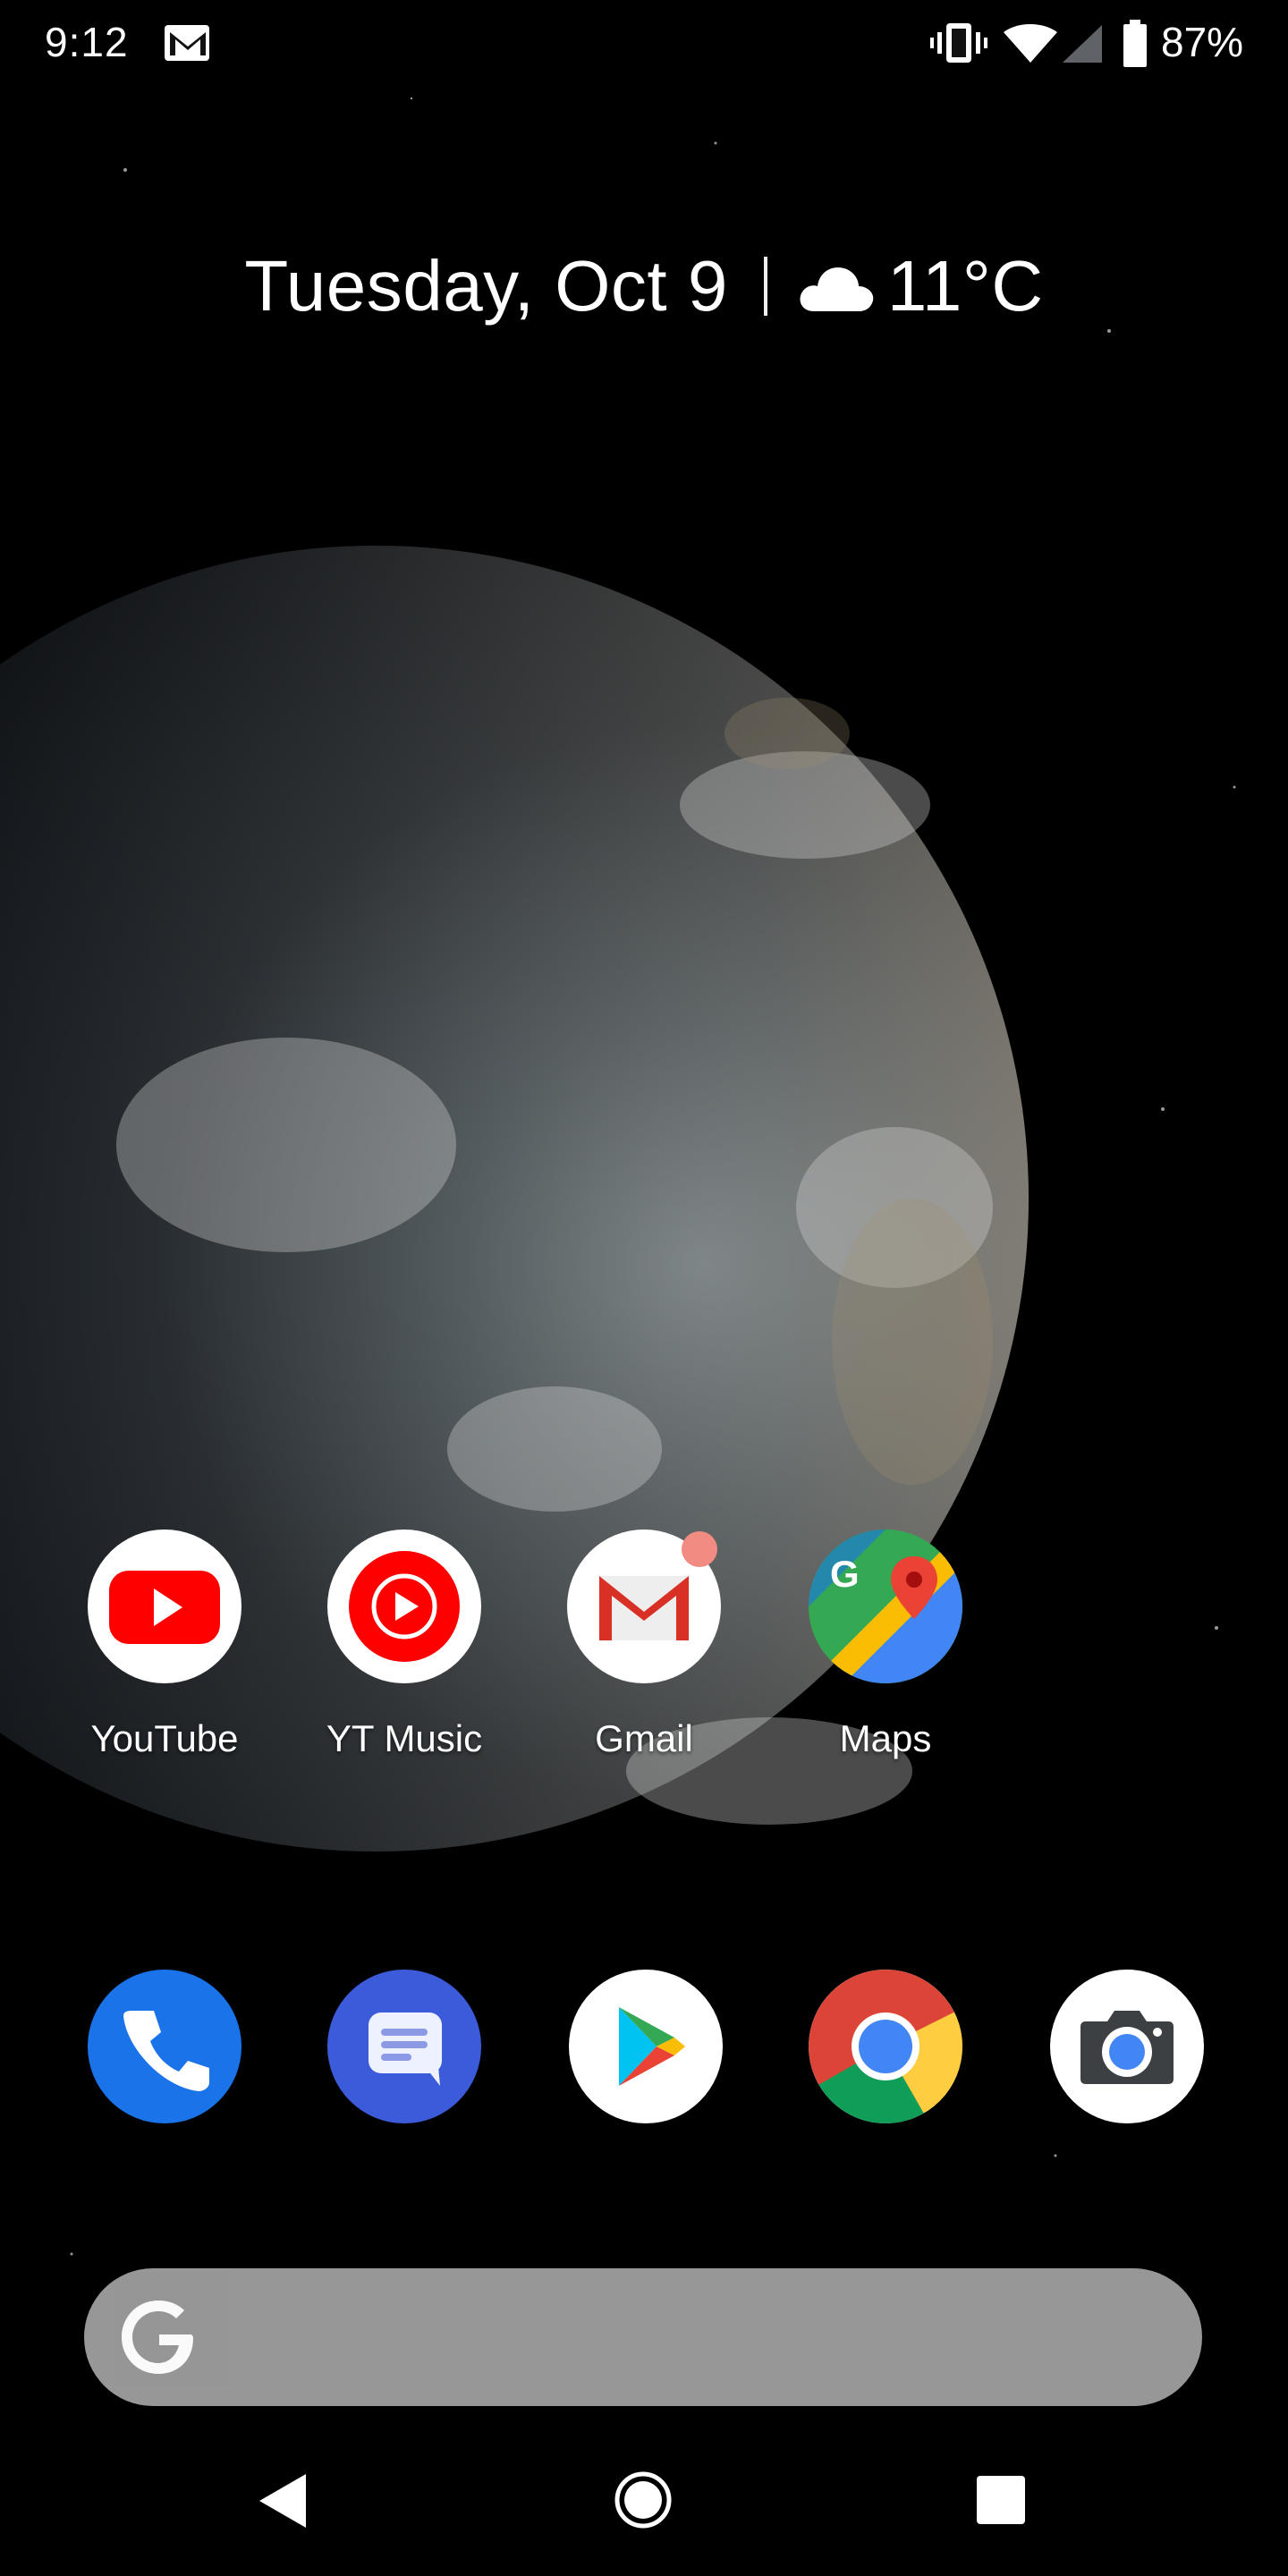  What do you see at coordinates (646, 2046) in the screenshot?
I see `play-store-icon` at bounding box center [646, 2046].